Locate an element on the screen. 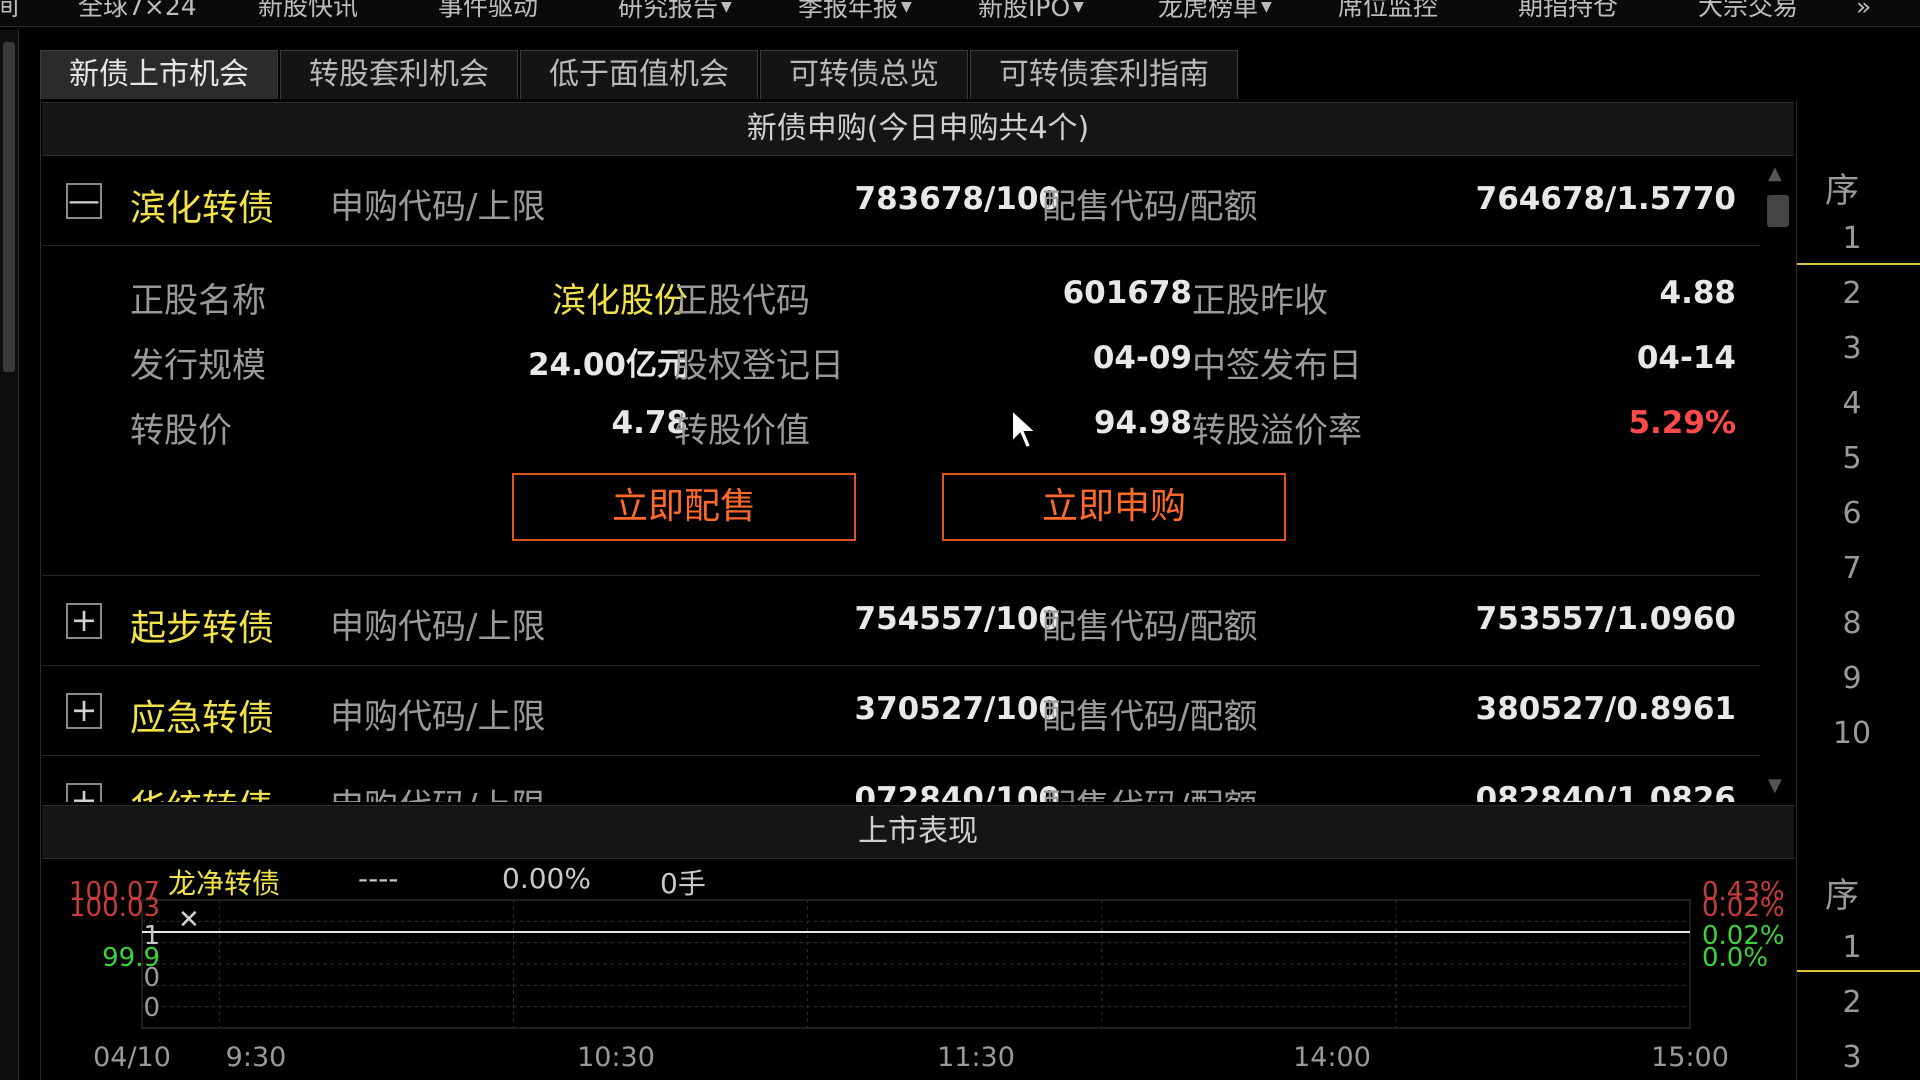 This screenshot has width=1920, height=1080. sequence-number: 4 is located at coordinates (1852, 403).